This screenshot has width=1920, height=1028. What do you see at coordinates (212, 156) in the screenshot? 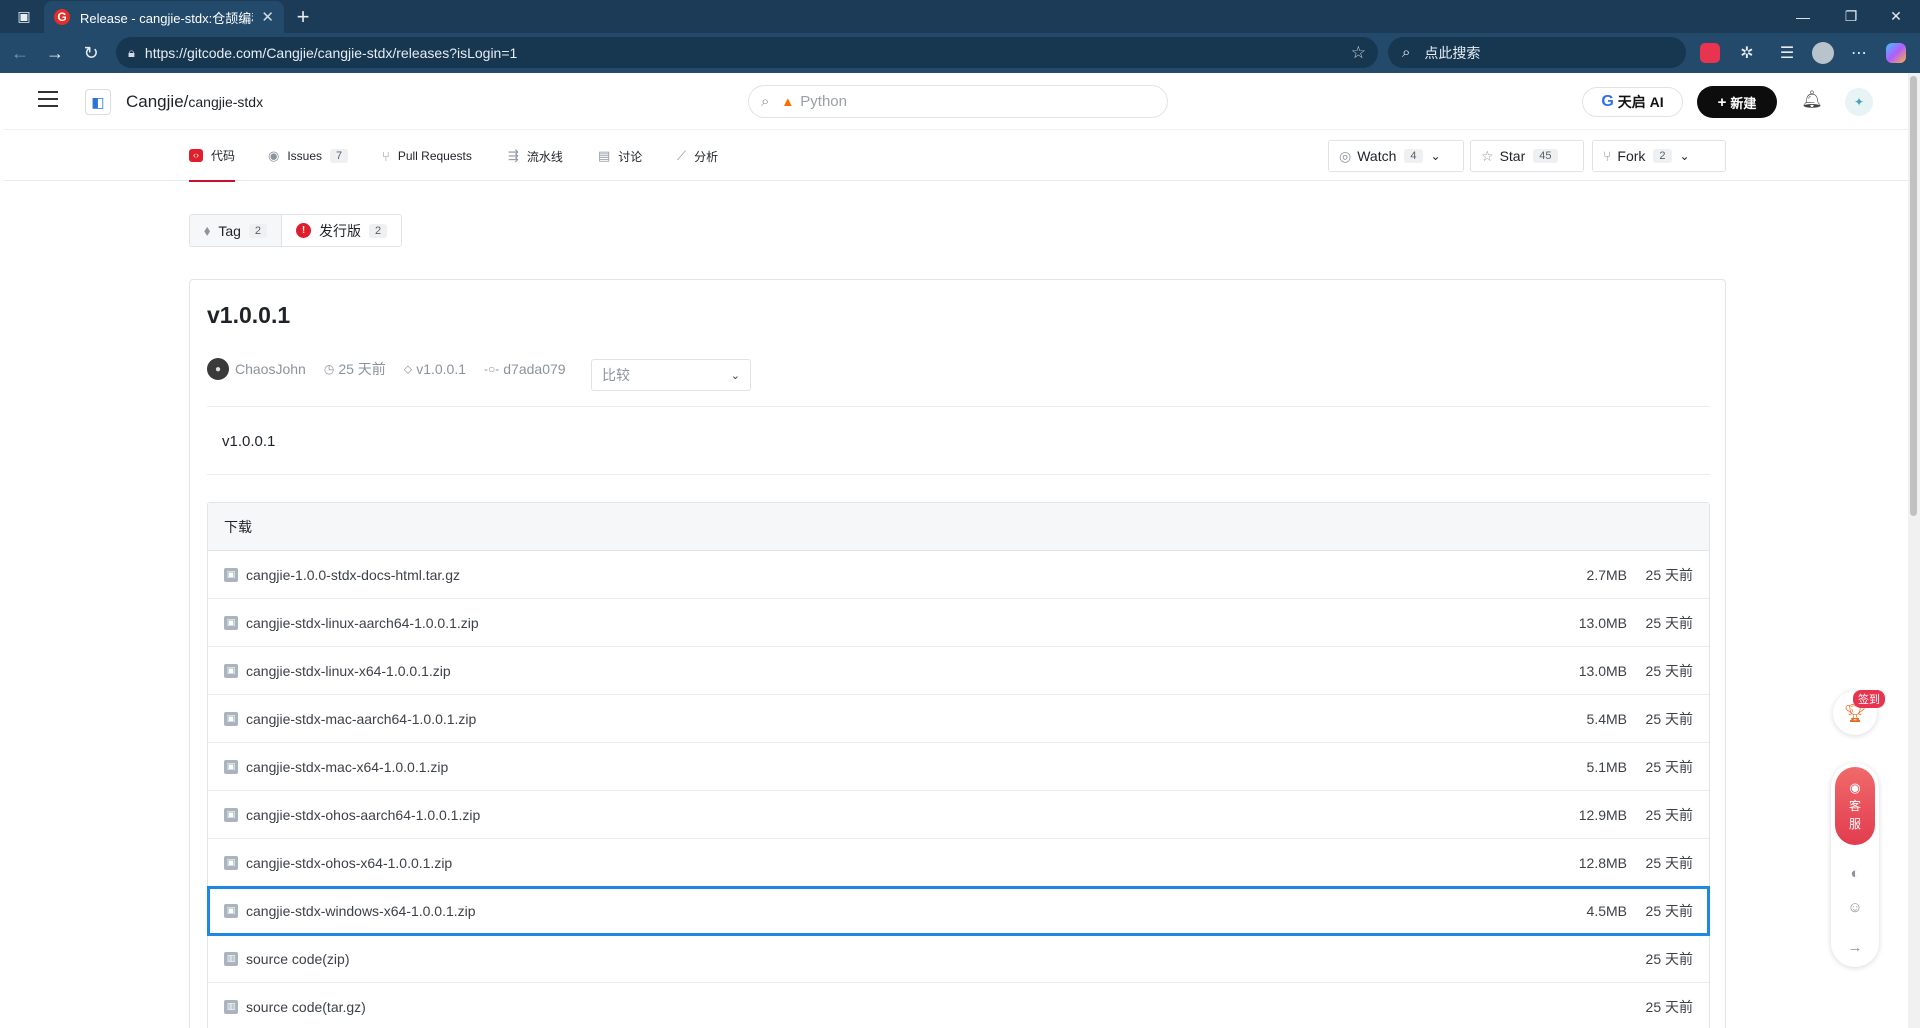
I see `tab-code: ‹› 代码` at bounding box center [212, 156].